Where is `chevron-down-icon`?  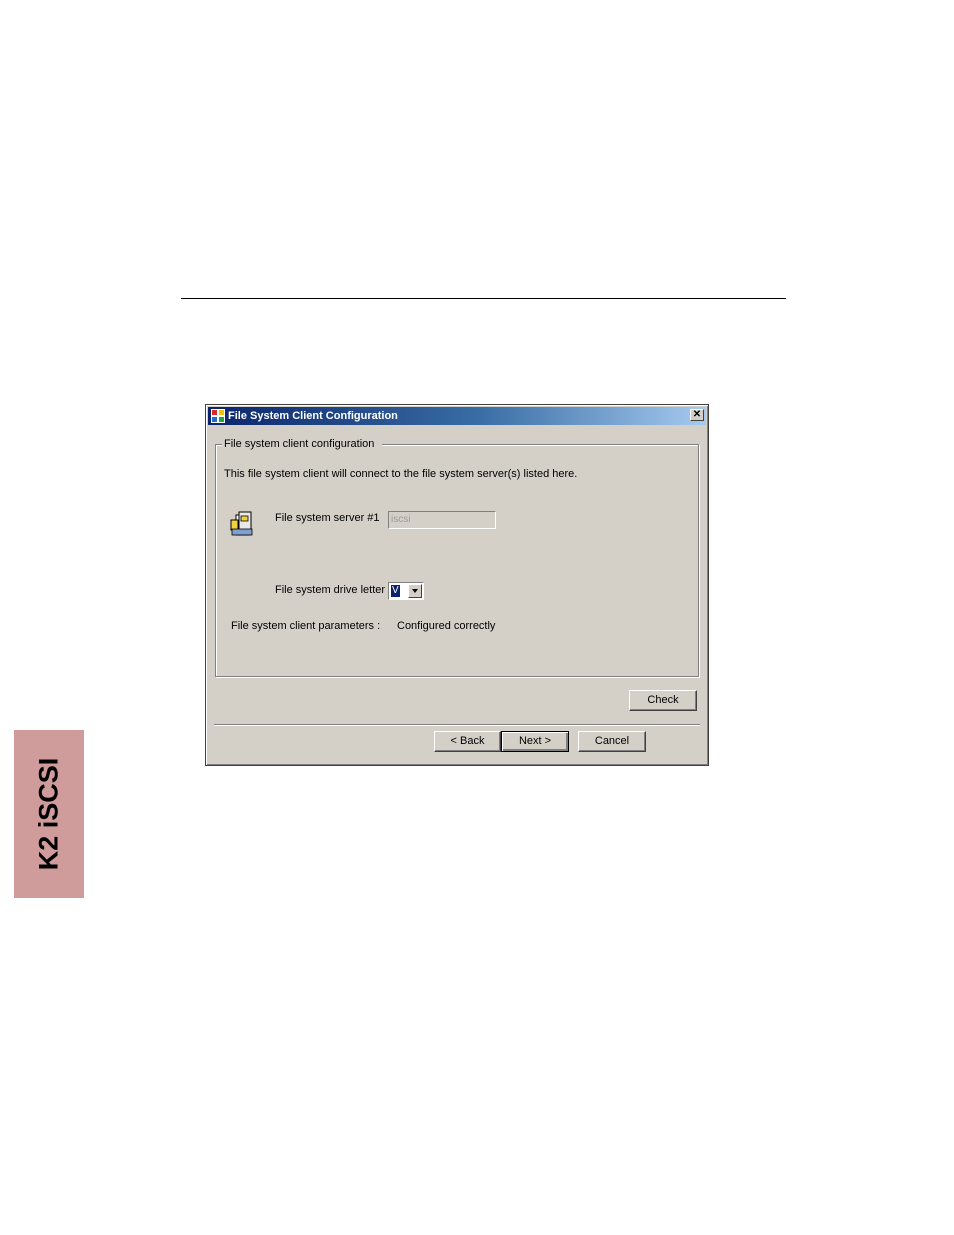 chevron-down-icon is located at coordinates (415, 591).